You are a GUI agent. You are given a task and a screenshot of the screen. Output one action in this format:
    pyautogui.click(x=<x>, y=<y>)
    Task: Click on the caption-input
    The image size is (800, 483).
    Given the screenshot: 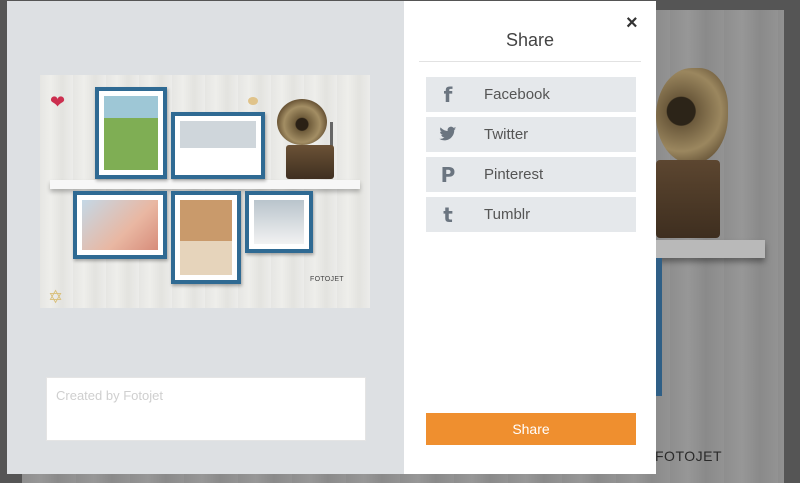 What is the action you would take?
    pyautogui.click(x=206, y=409)
    